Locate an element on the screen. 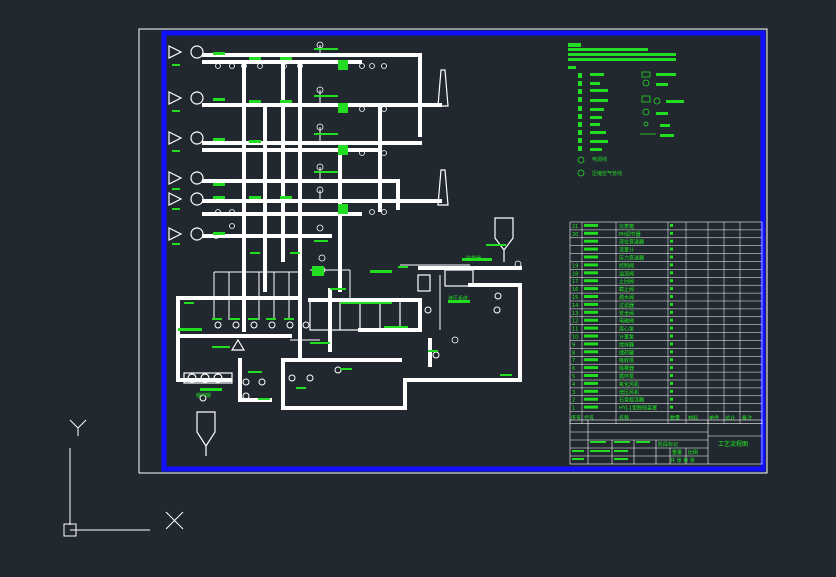  tank-label: 缓冲罐 is located at coordinates (203, 395).